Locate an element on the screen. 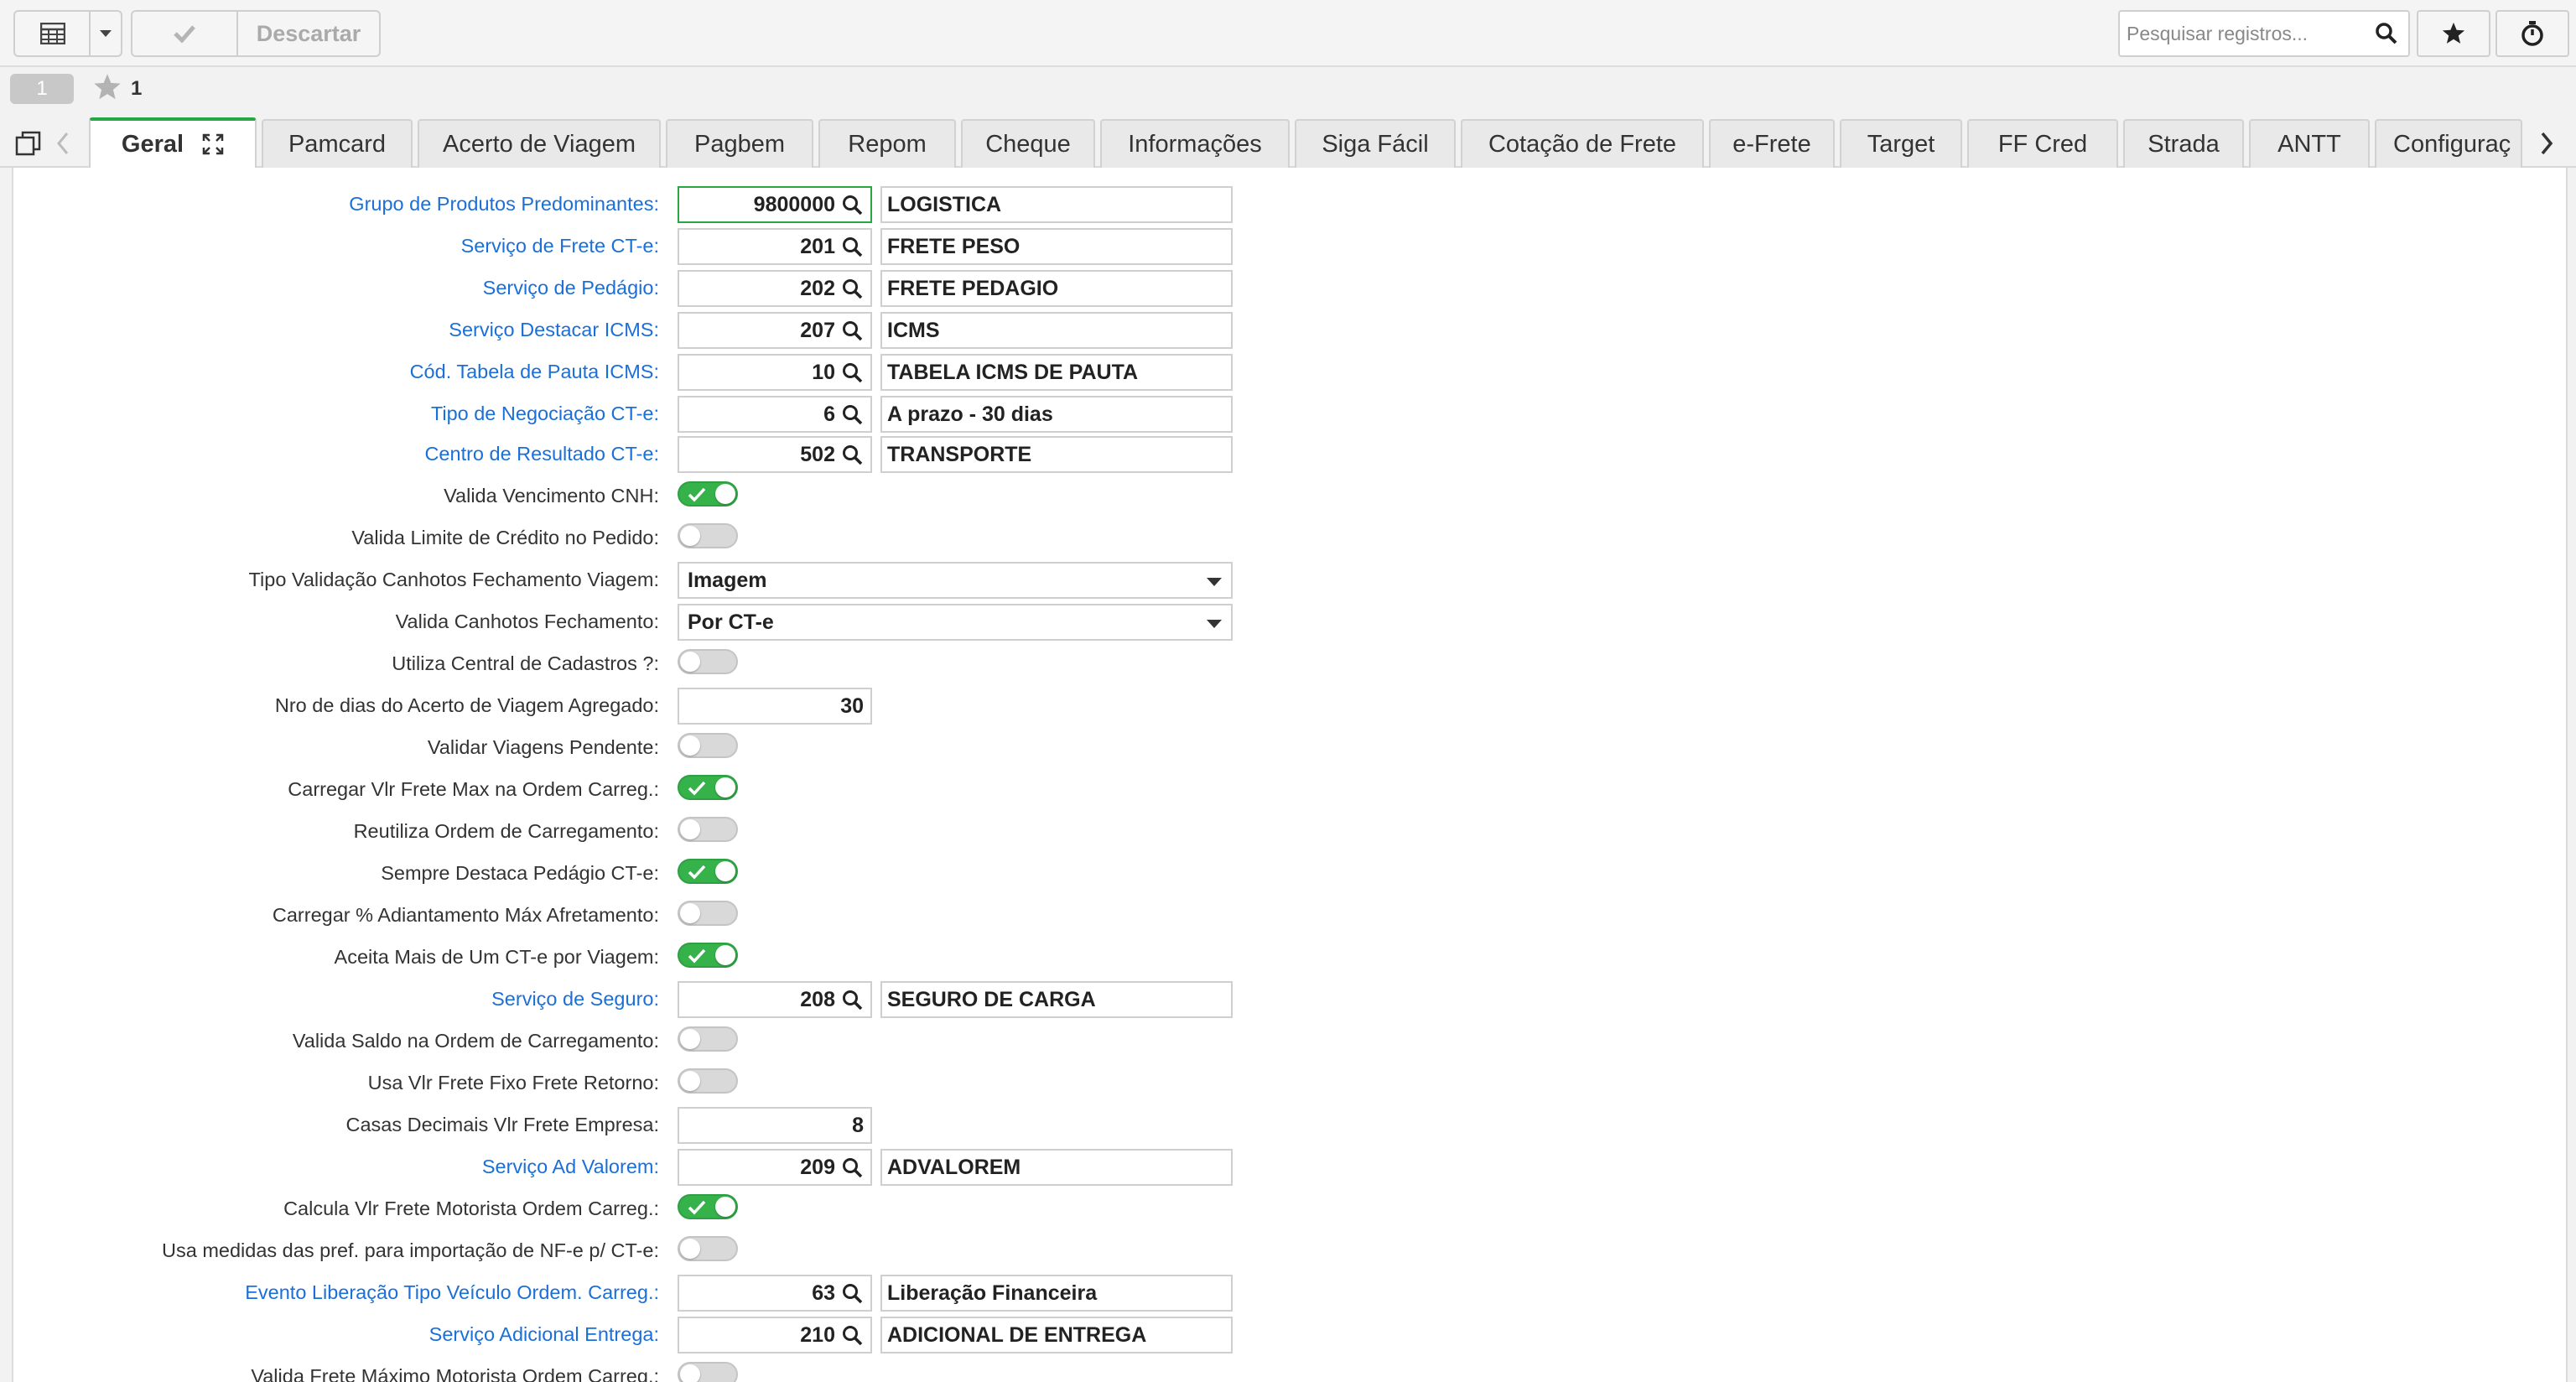 This screenshot has width=2576, height=1382. expand-icon is located at coordinates (213, 144).